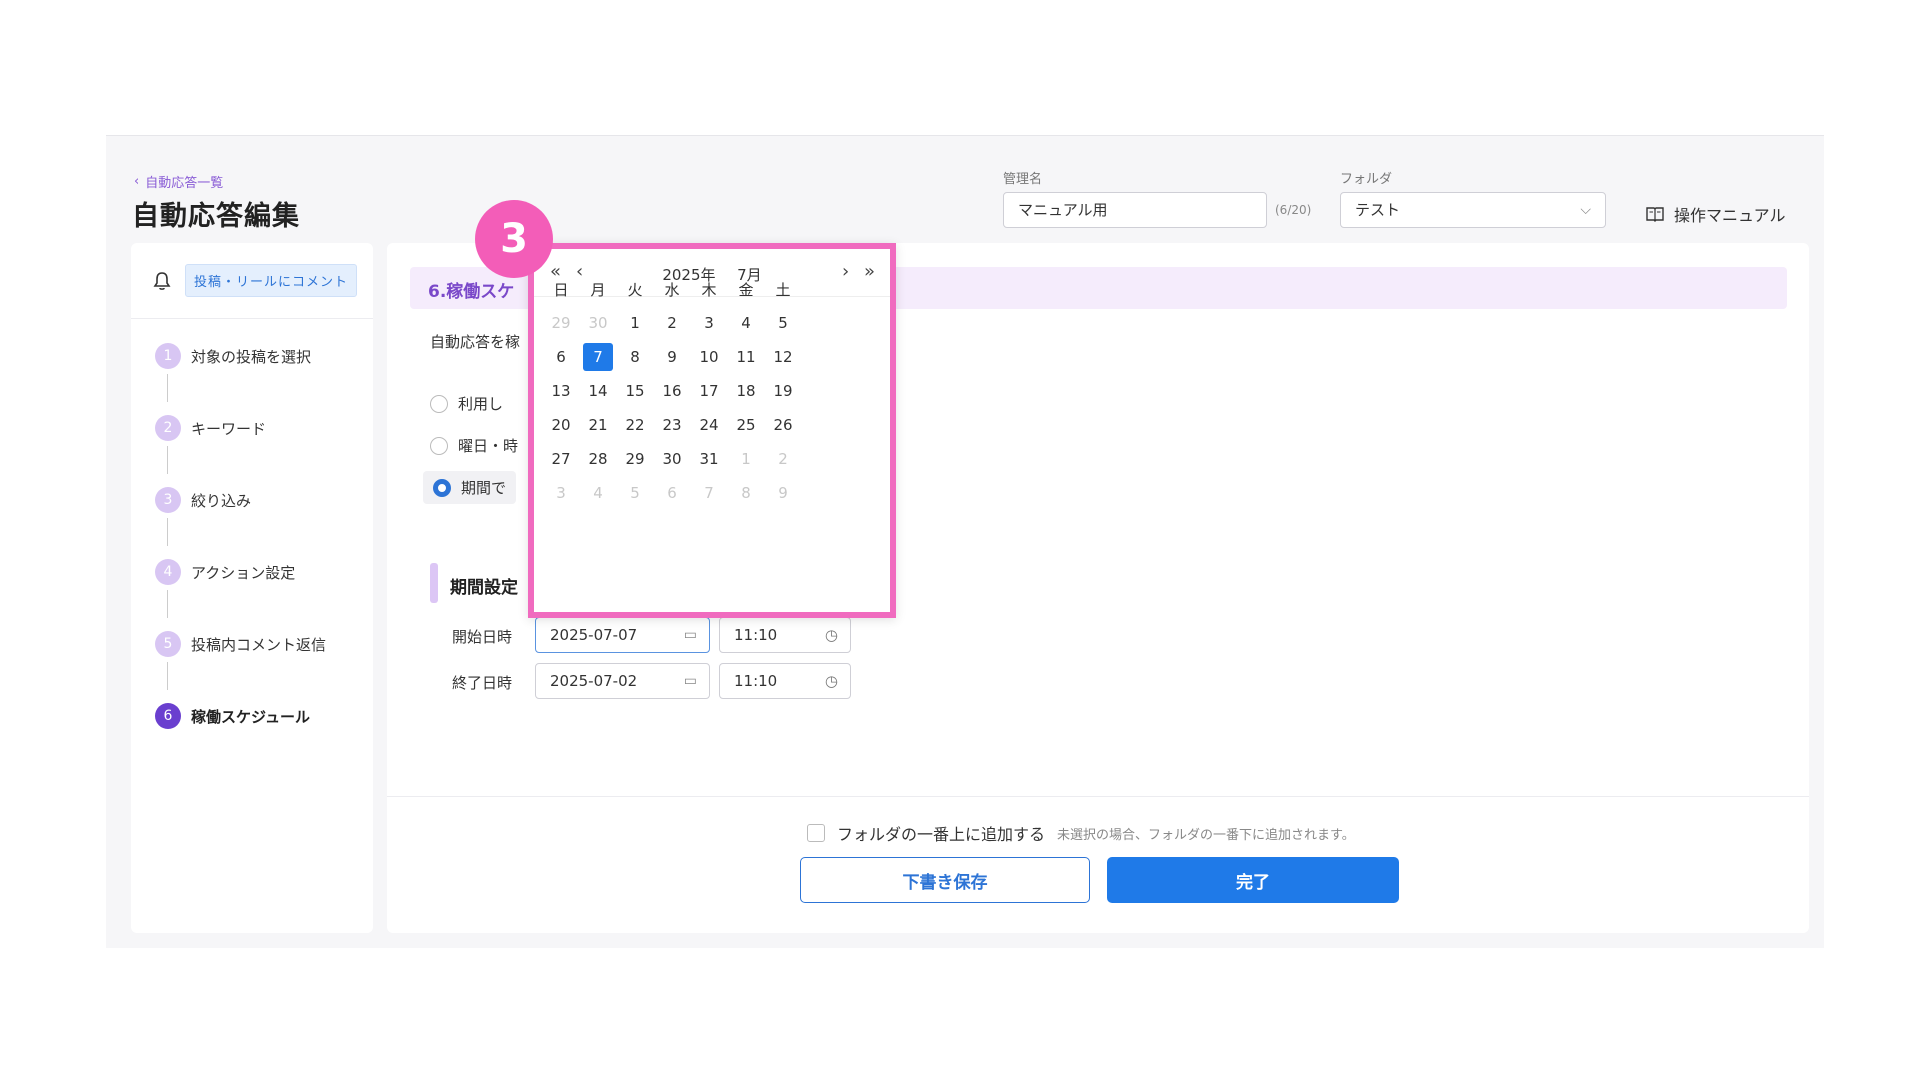 The width and height of the screenshot is (1920, 1080). Describe the element at coordinates (672, 391) in the screenshot. I see `calendar-day: 16` at that location.